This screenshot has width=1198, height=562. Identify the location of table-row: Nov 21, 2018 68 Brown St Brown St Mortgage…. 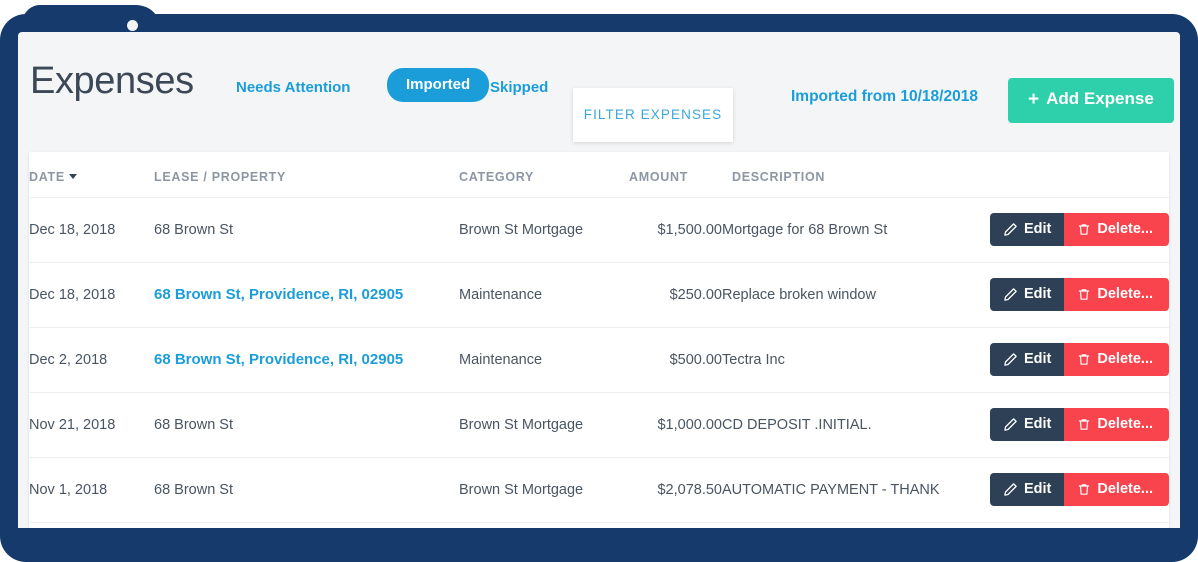
(599, 425).